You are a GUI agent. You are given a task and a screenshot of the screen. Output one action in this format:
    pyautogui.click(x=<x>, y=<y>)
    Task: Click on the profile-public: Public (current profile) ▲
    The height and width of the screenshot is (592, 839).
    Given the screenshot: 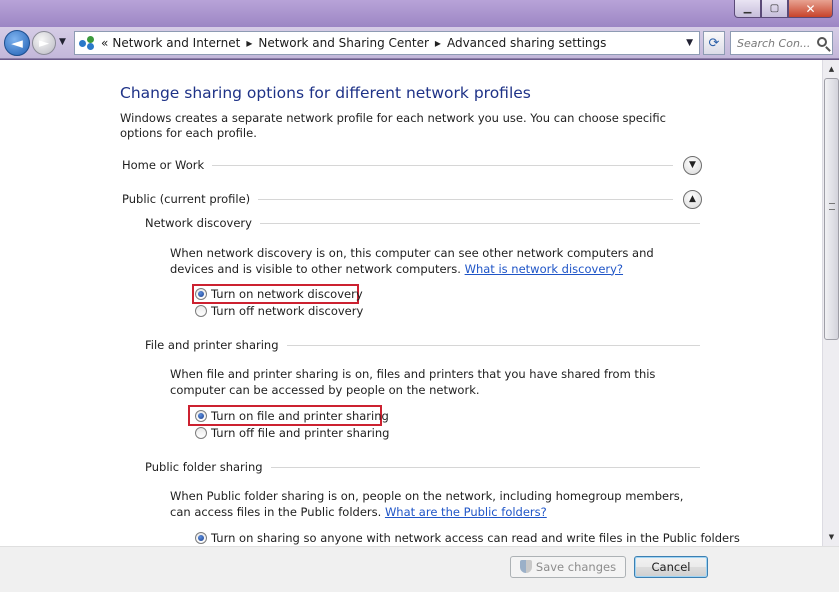 What is the action you would take?
    pyautogui.click(x=412, y=199)
    